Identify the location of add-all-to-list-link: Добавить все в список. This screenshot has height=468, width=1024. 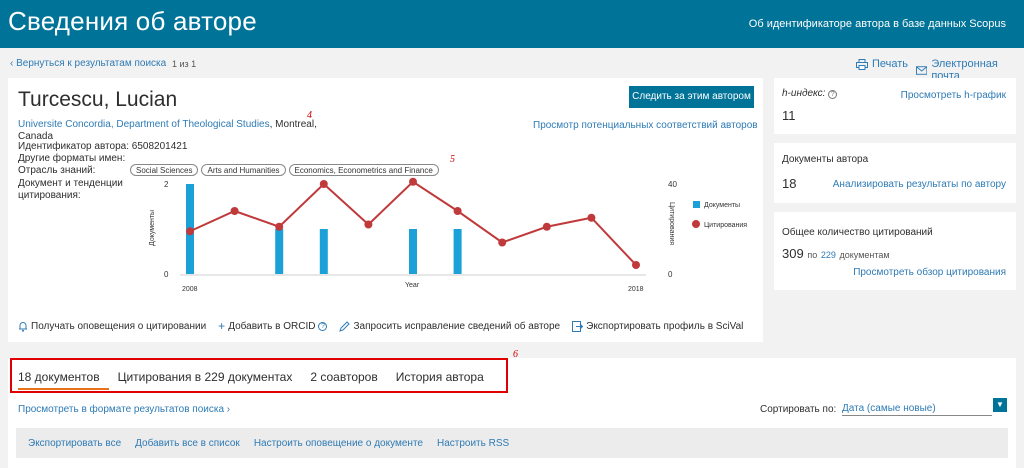
(187, 443).